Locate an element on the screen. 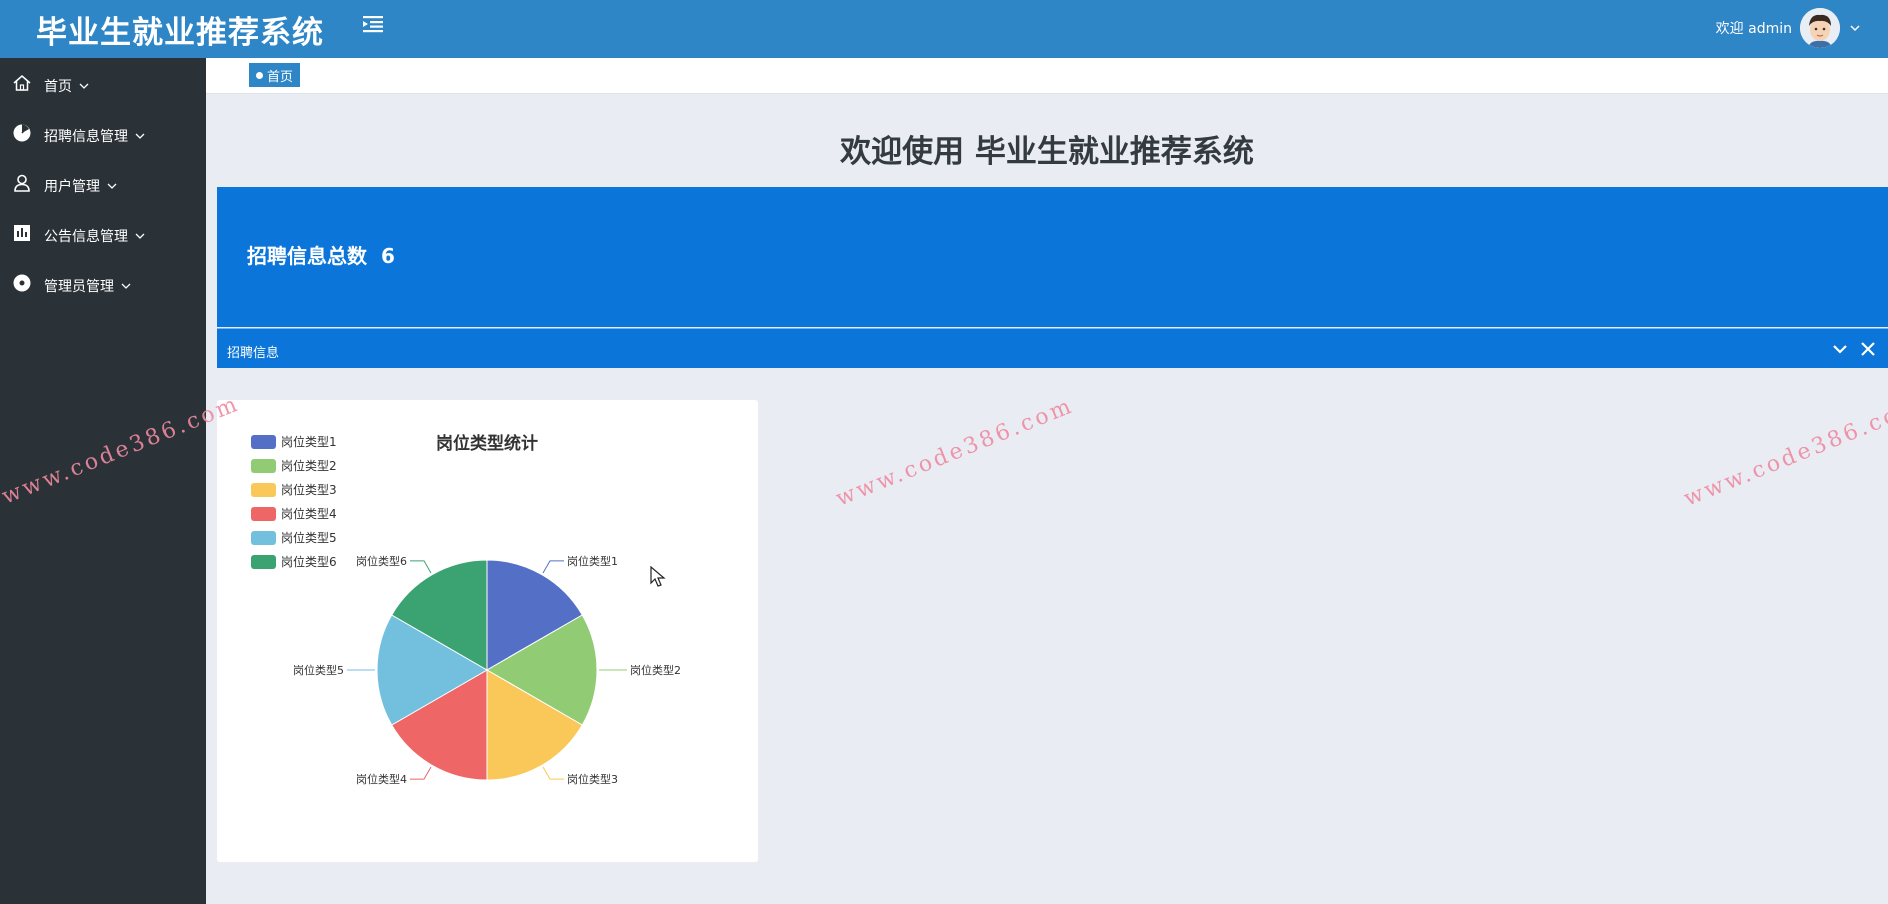 This screenshot has width=1888, height=904. panel-title: 招聘信息 is located at coordinates (253, 353).